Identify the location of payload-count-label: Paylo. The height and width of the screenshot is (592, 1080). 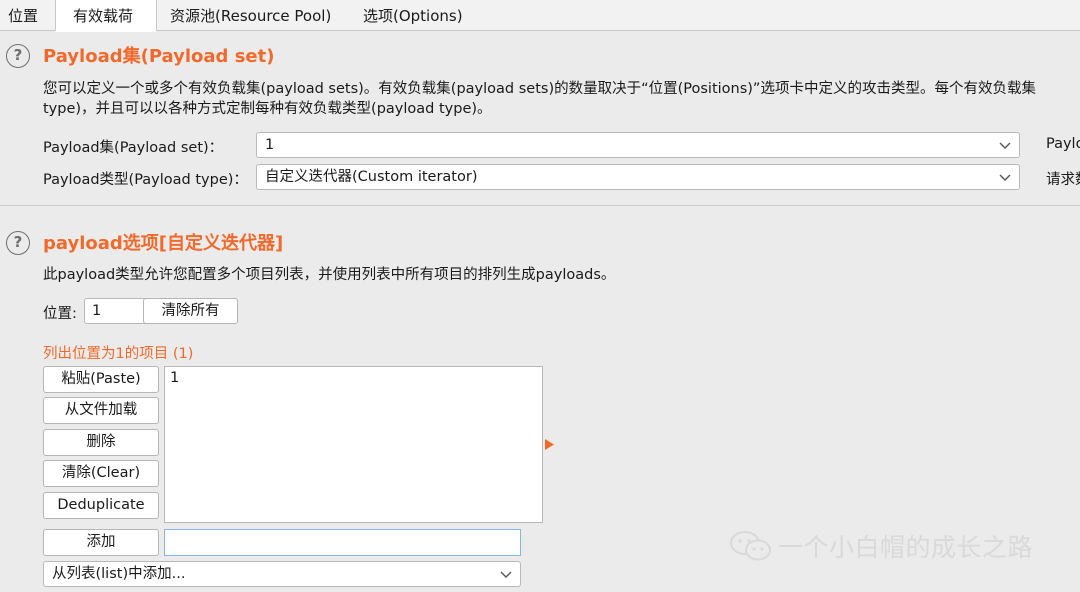
(1063, 144).